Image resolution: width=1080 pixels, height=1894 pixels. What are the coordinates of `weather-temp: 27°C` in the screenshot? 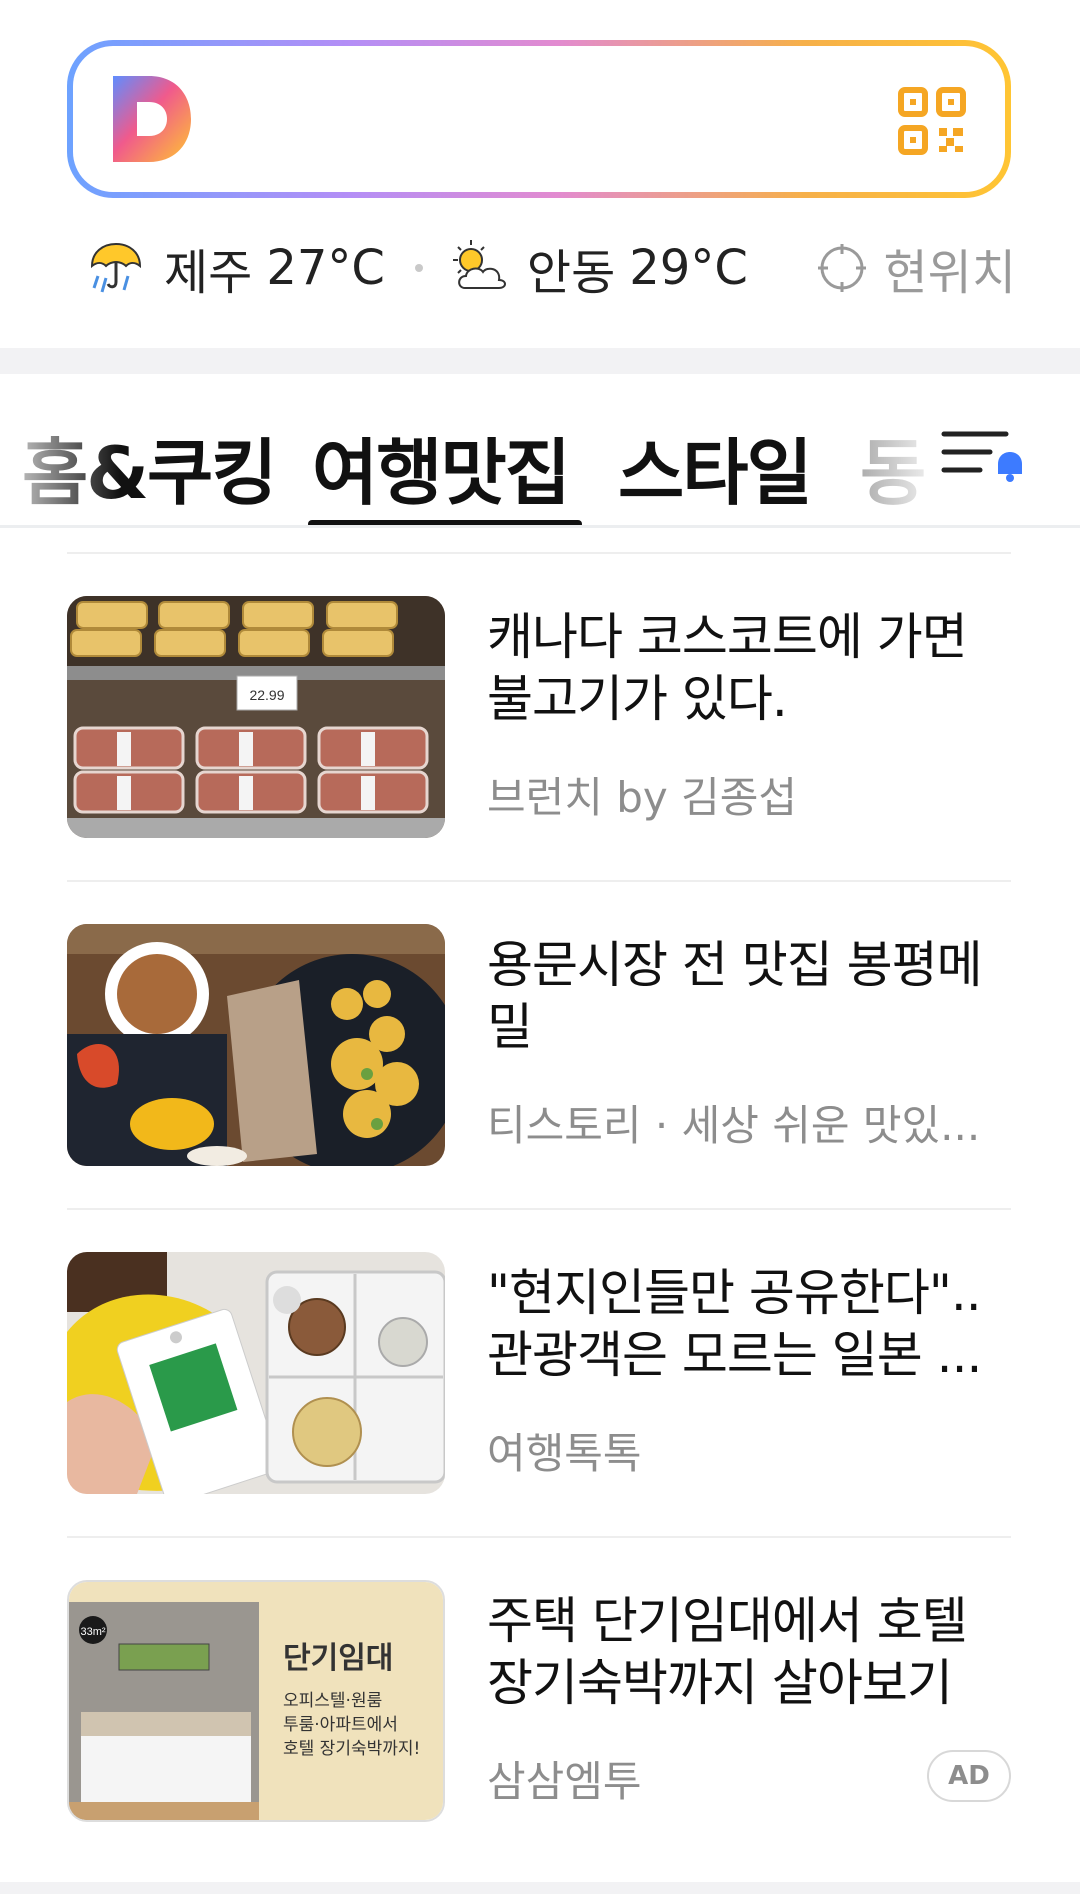 It's located at (325, 268).